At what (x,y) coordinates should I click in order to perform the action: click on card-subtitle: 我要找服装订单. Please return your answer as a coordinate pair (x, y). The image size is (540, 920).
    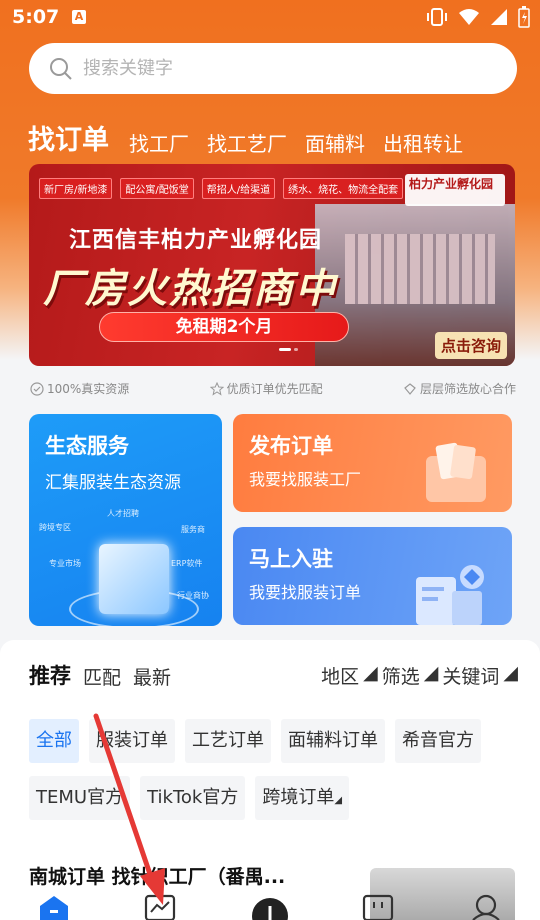
    Looking at the image, I should click on (305, 592).